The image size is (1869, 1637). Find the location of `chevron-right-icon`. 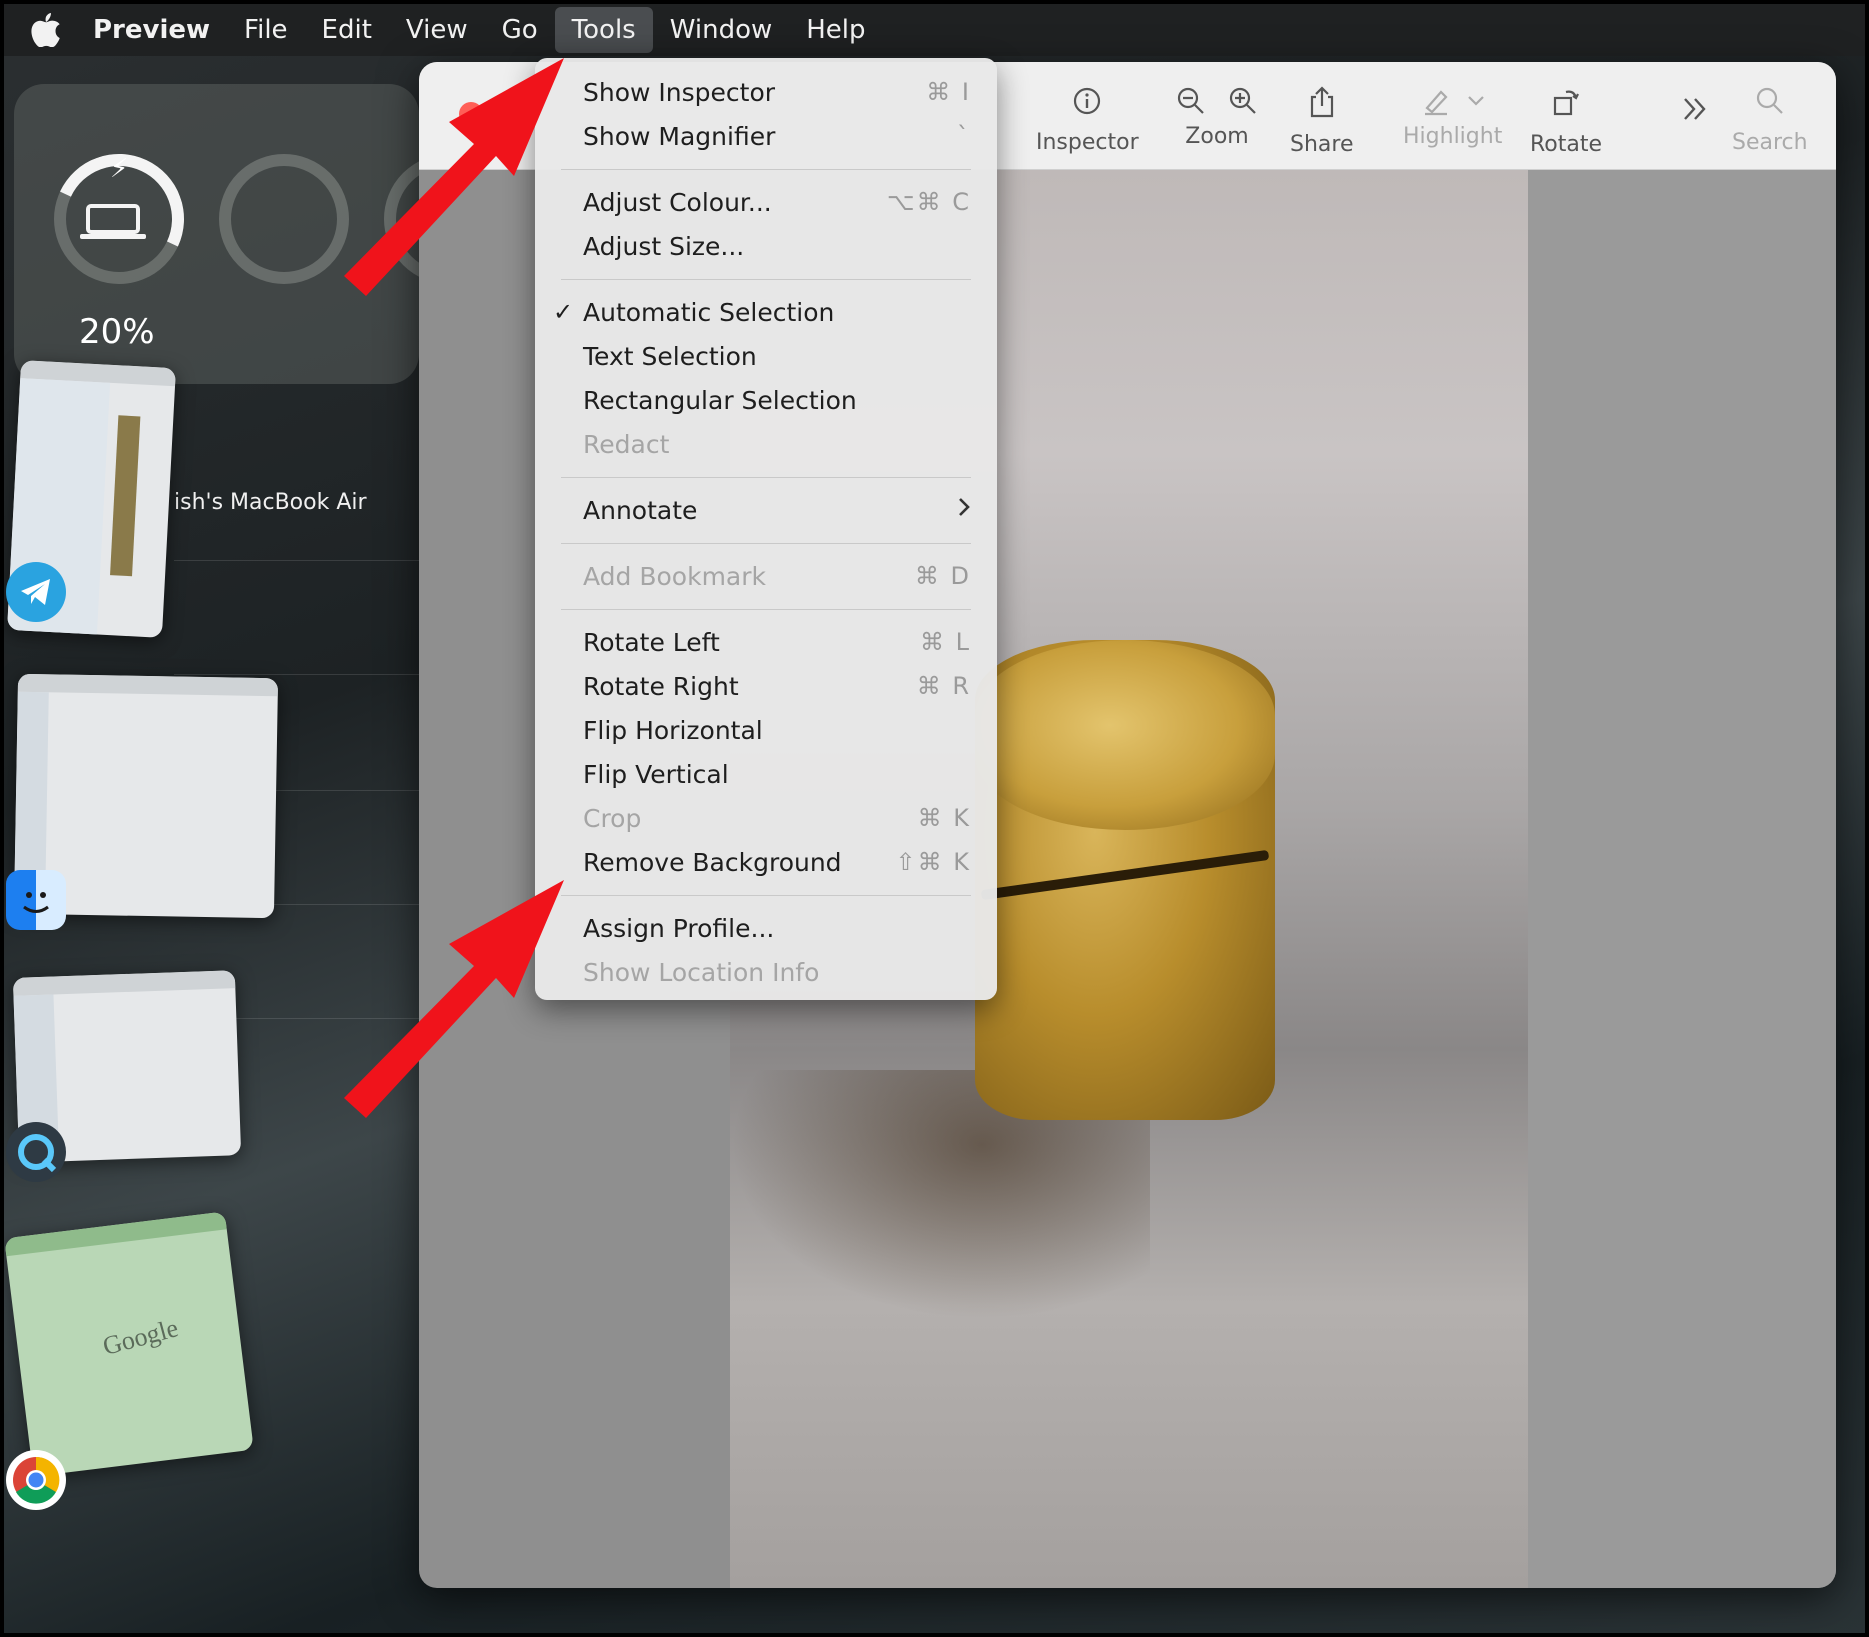

chevron-right-icon is located at coordinates (964, 510).